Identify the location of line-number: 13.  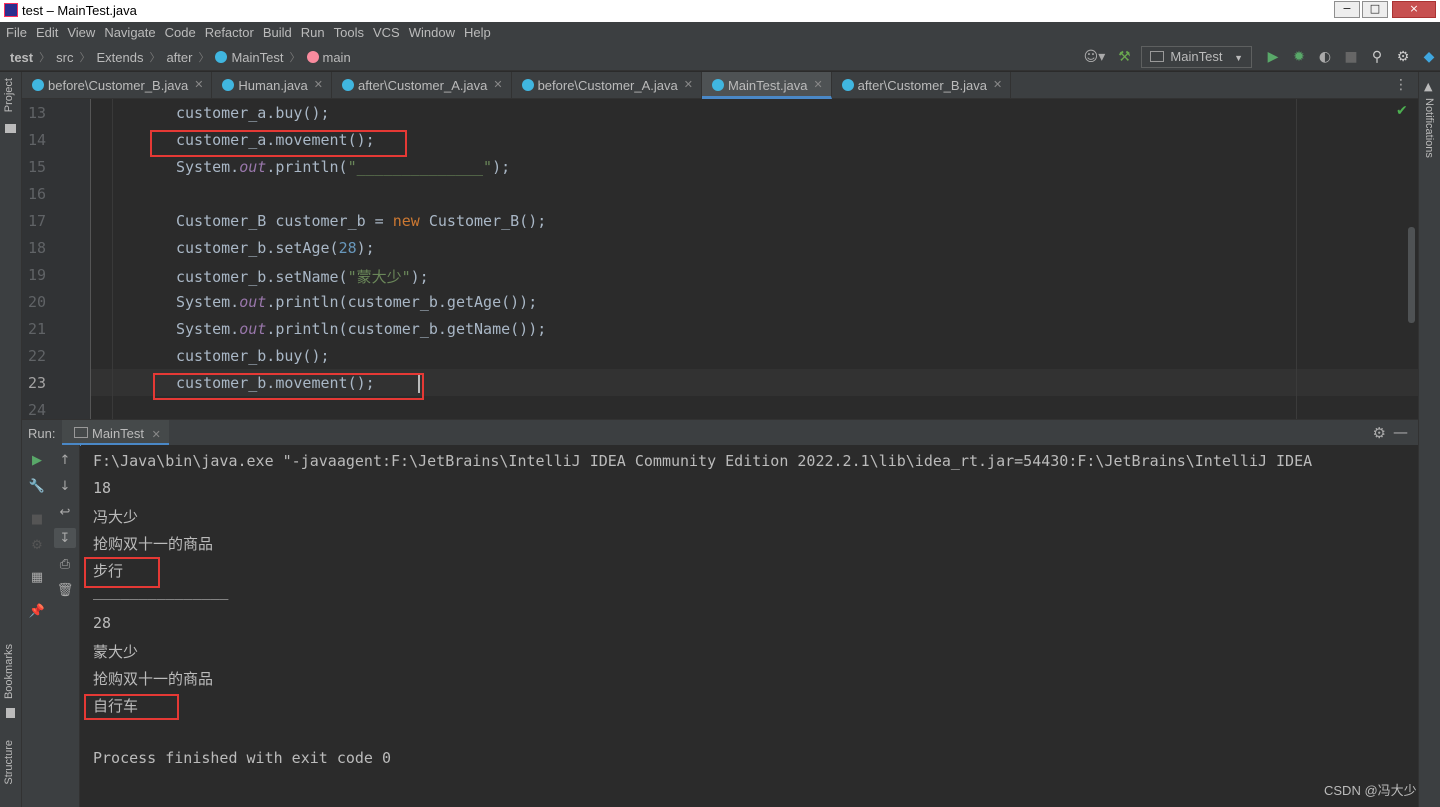
(36, 113).